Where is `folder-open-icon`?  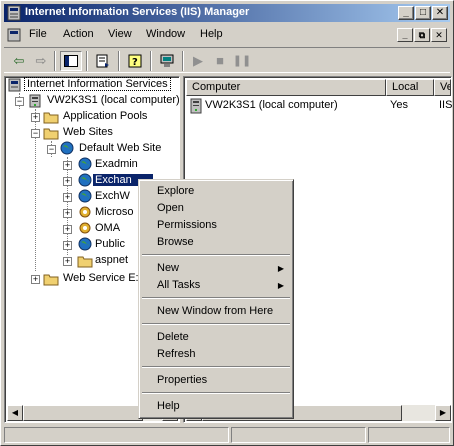 folder-open-icon is located at coordinates (51, 134).